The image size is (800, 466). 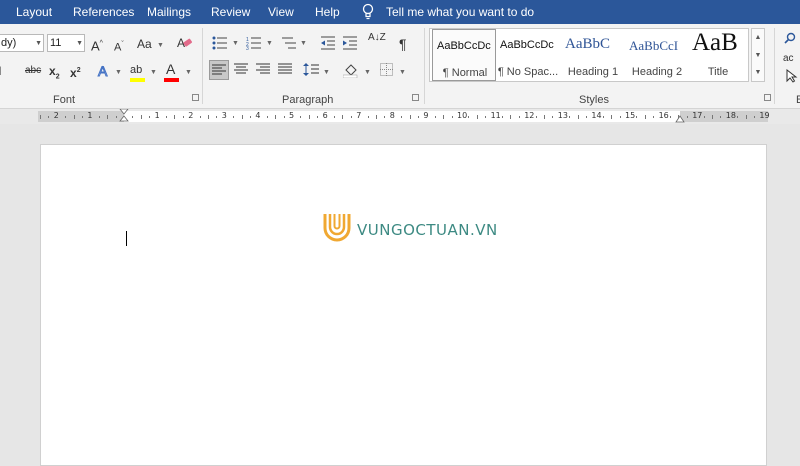 What do you see at coordinates (9, 43) in the screenshot?
I see `font-name-value: dy)` at bounding box center [9, 43].